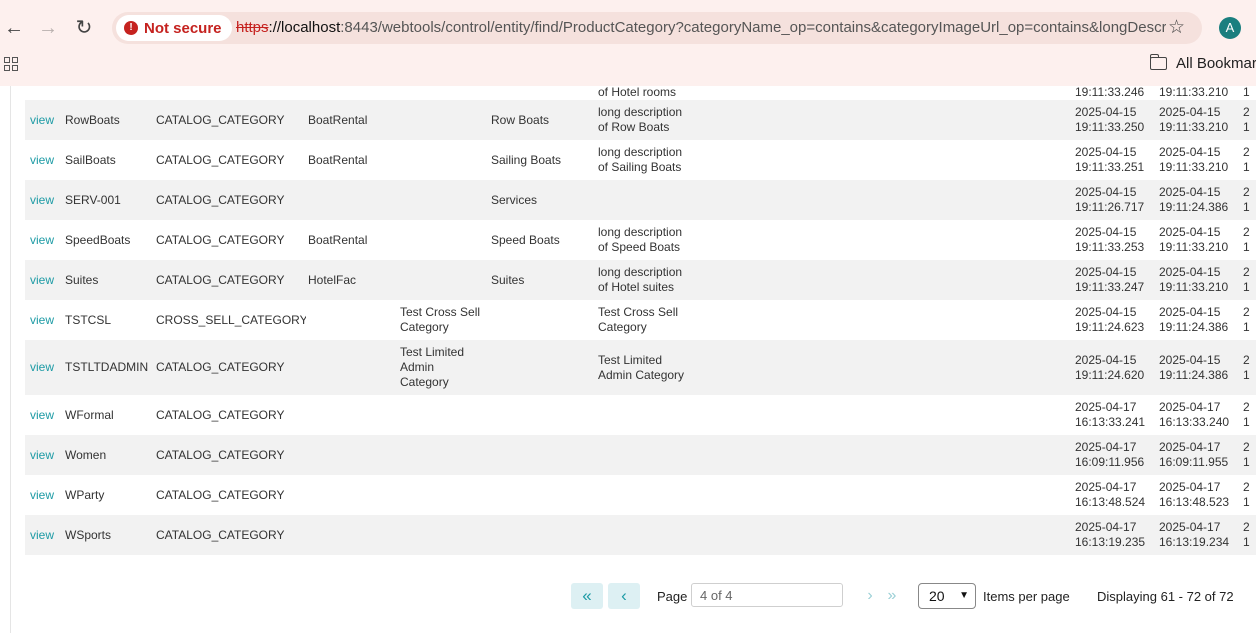 The height and width of the screenshot is (633, 1256). I want to click on cell-category-name-line: Category, so click(424, 382).